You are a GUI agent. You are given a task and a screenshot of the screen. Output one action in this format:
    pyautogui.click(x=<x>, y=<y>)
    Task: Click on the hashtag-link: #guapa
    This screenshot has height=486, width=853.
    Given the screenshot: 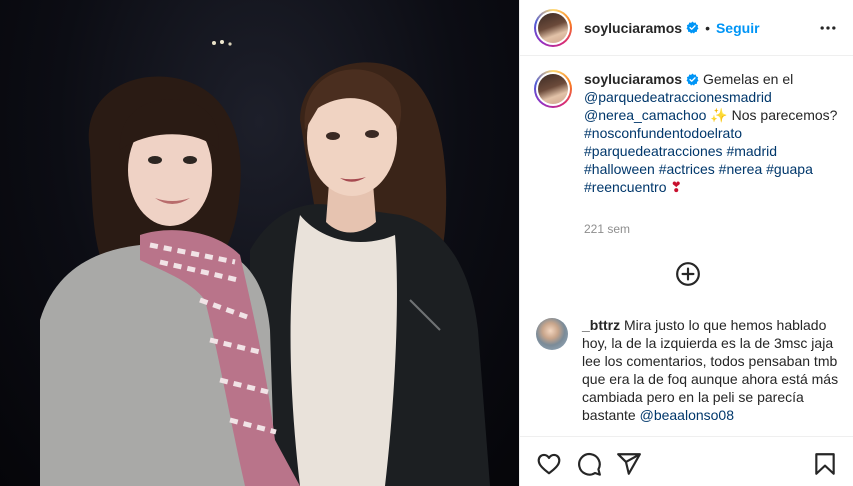 What is the action you would take?
    pyautogui.click(x=789, y=169)
    